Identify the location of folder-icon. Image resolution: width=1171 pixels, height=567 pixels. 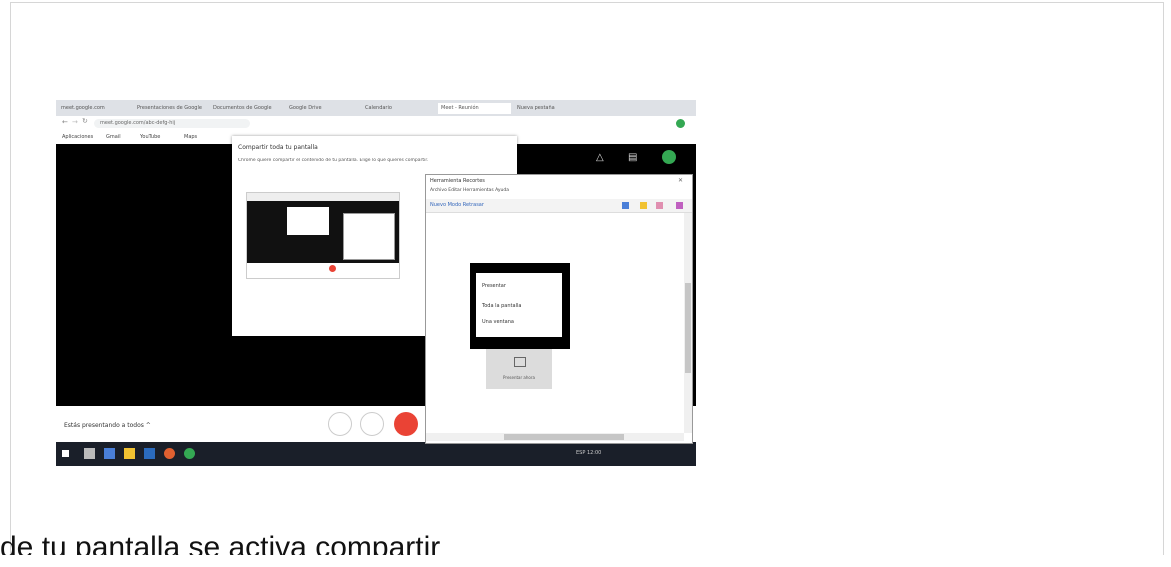
(129, 453).